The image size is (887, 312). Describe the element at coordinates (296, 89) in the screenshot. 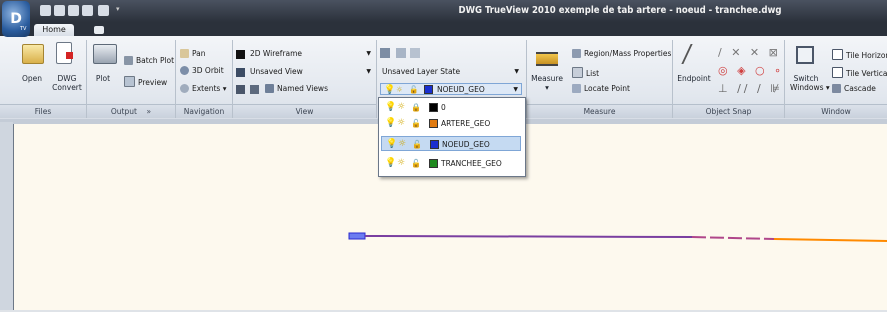

I see `named-views-button: Named Views` at that location.